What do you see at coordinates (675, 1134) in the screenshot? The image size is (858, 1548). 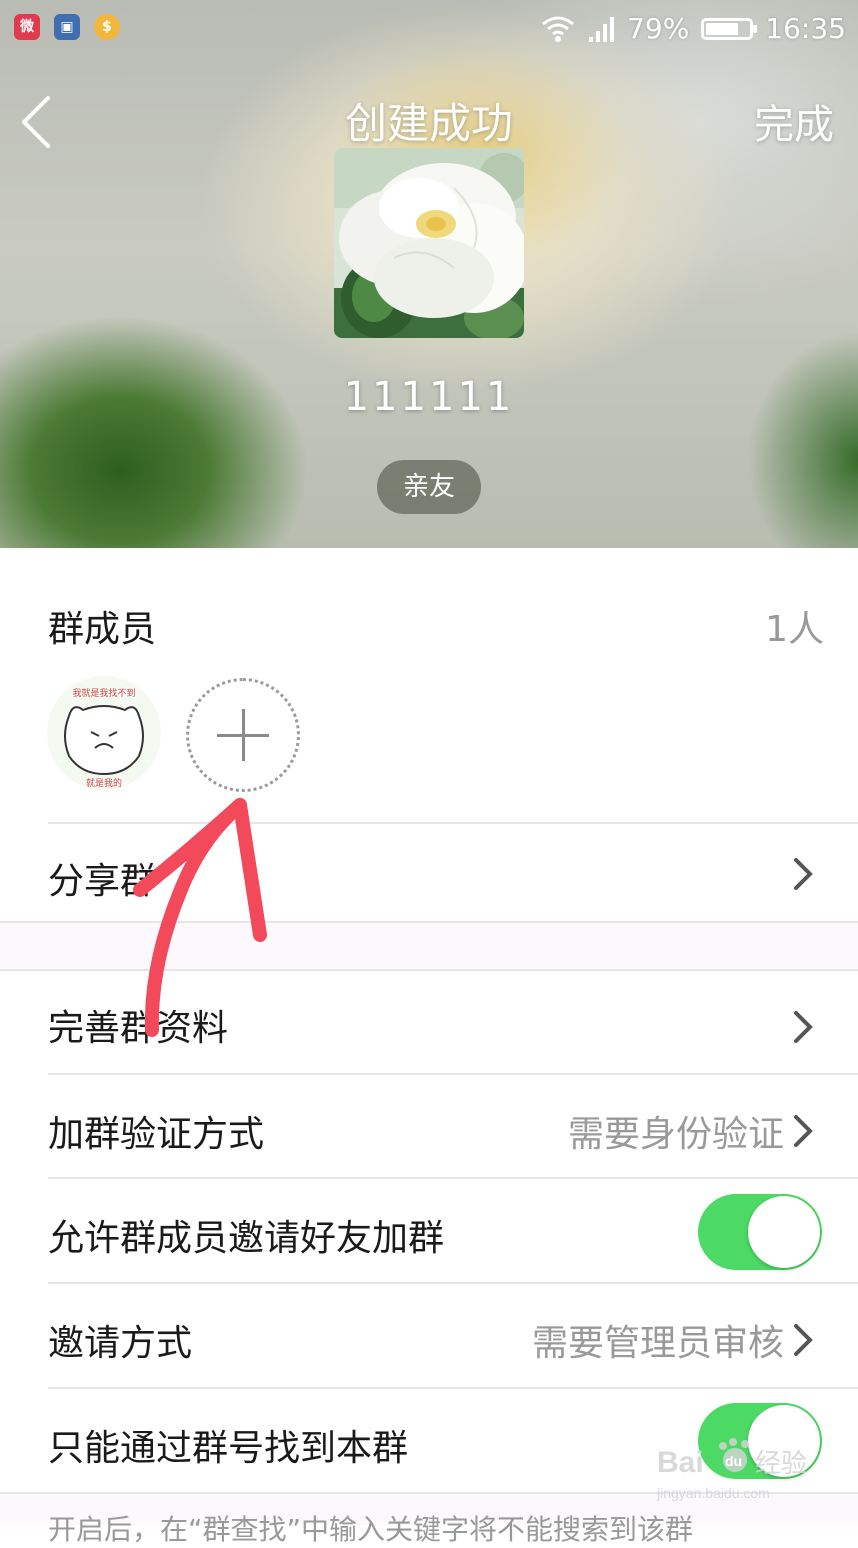 I see `row-value-verification: 需要身份验证` at bounding box center [675, 1134].